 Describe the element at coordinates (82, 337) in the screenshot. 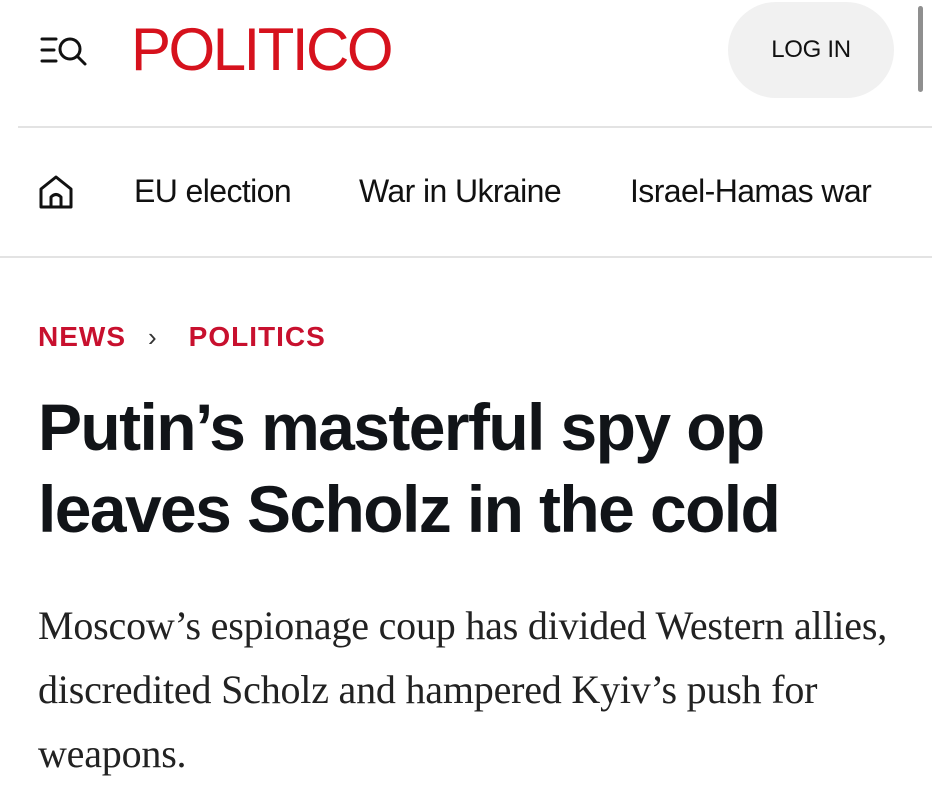

I see `breadcrumb-news: NEWS` at that location.